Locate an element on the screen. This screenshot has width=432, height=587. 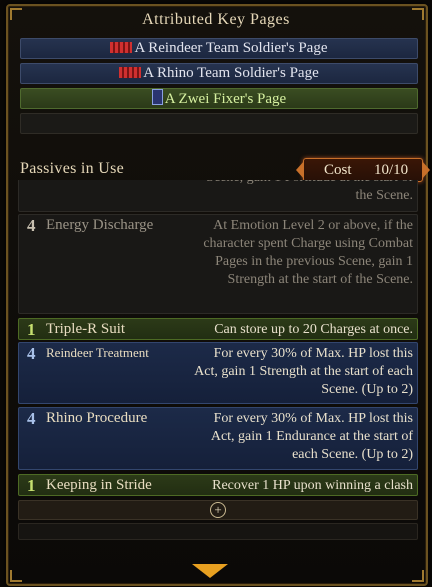
key-page-reindeer: A Reindeer Team Soldier's Page is located at coordinates (219, 48).